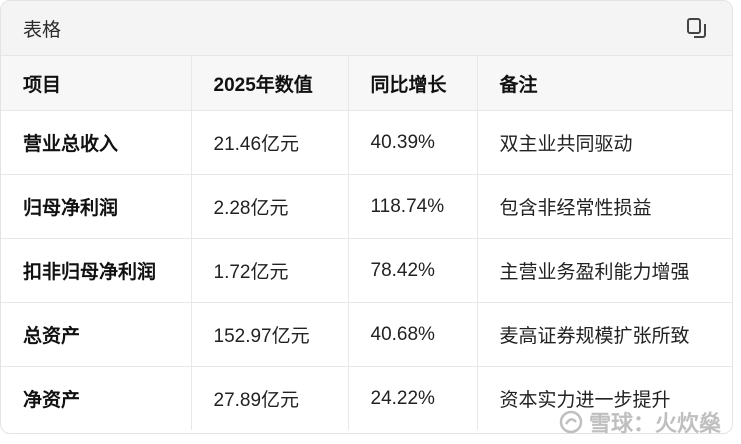 The width and height of the screenshot is (741, 444). I want to click on cell-remark: 包含非经常性损益, so click(604, 206).